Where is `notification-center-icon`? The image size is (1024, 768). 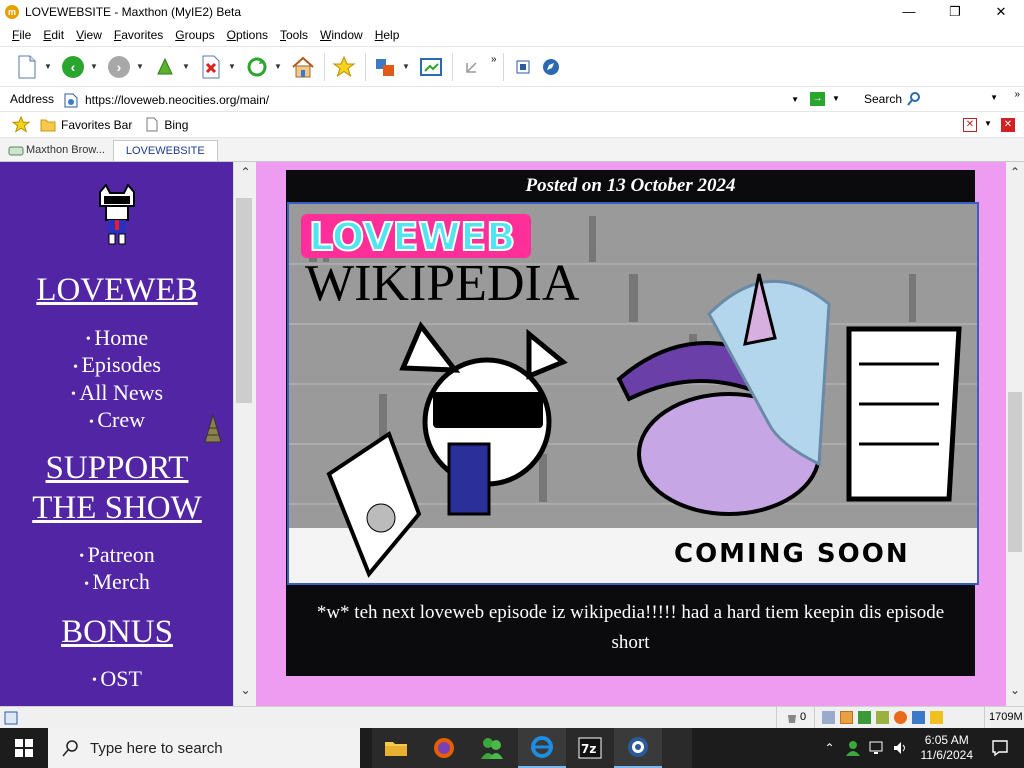
notification-center-icon is located at coordinates (1000, 748).